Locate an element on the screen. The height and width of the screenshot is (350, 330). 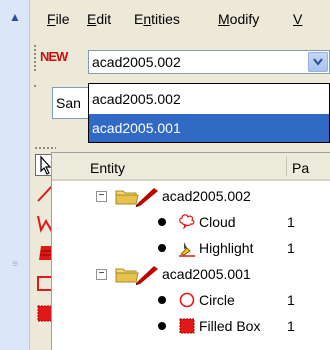
menubar: File Edit Entities Modify V is located at coordinates (180, 19).